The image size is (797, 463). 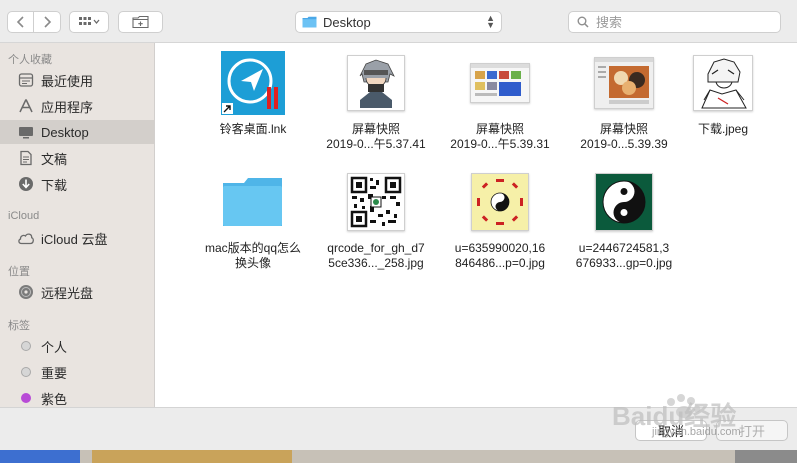 What do you see at coordinates (30, 60) in the screenshot?
I see `sidebar-section-favorites: 个人收藏` at bounding box center [30, 60].